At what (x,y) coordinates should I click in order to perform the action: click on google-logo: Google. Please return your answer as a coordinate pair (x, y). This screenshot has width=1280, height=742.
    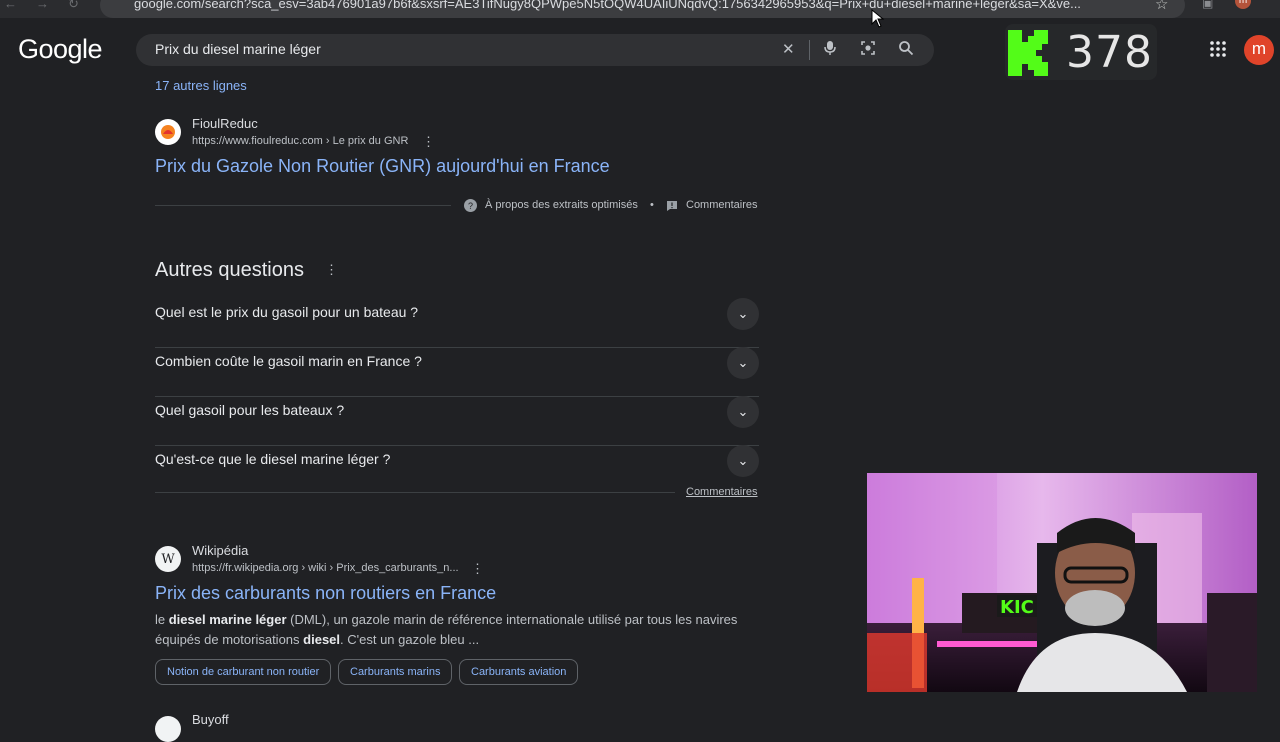
    Looking at the image, I should click on (60, 49).